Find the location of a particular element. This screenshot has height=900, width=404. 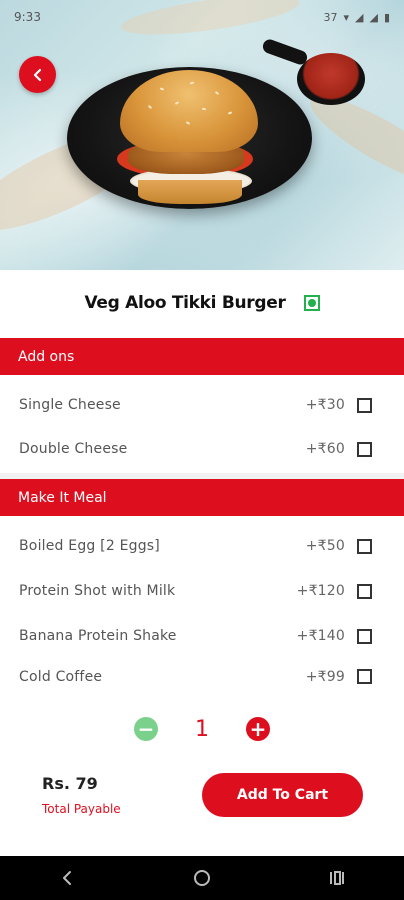

option-price: +₹120 is located at coordinates (320, 591).